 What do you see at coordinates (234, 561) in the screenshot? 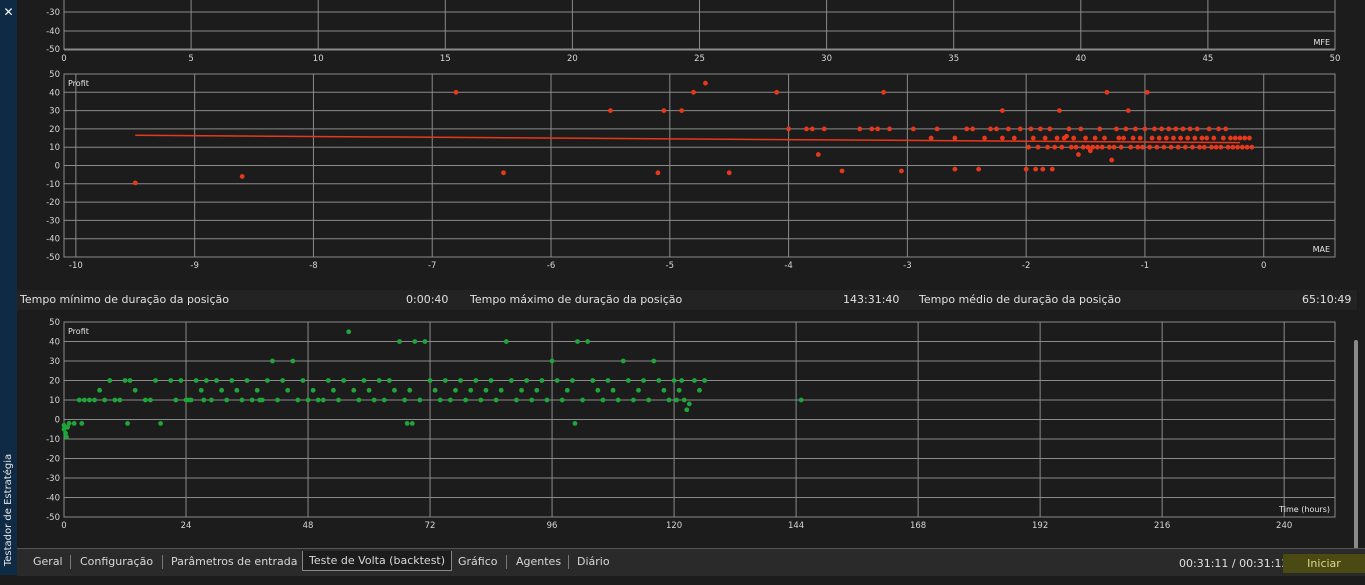
I see `tab-inputs: Parâmetros de entrada` at bounding box center [234, 561].